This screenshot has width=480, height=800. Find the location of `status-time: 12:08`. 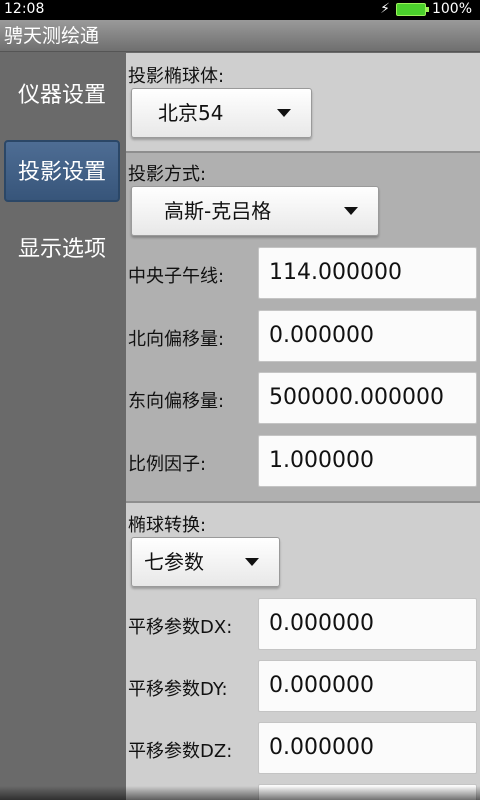

status-time: 12:08 is located at coordinates (24, 9).